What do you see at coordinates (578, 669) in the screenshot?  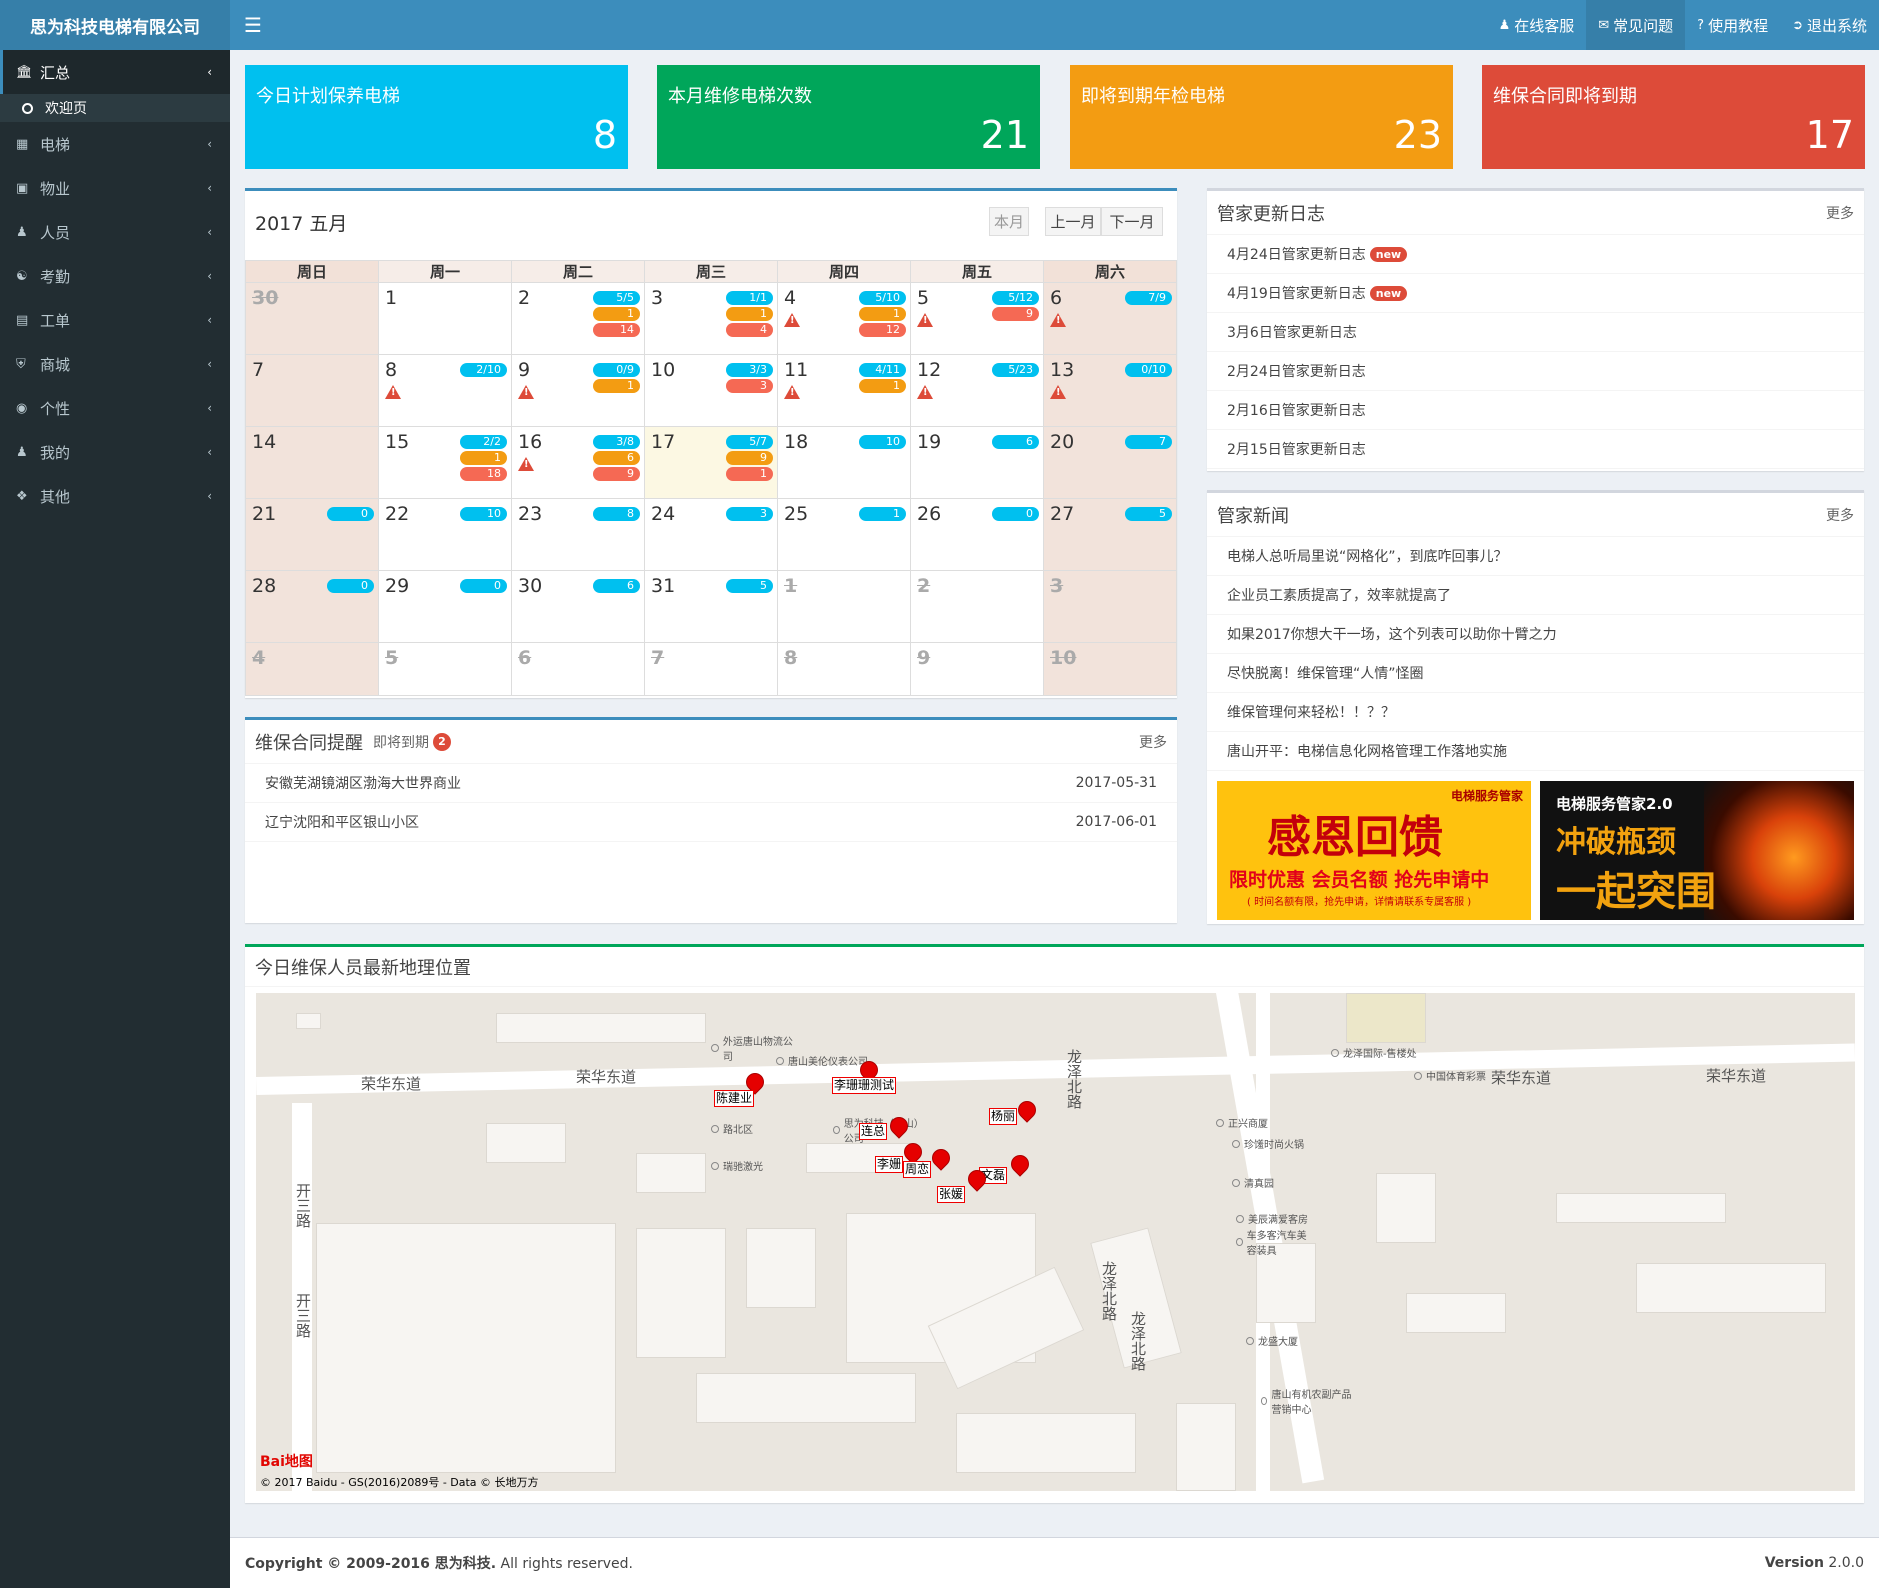 I see `calendar-day: 6` at bounding box center [578, 669].